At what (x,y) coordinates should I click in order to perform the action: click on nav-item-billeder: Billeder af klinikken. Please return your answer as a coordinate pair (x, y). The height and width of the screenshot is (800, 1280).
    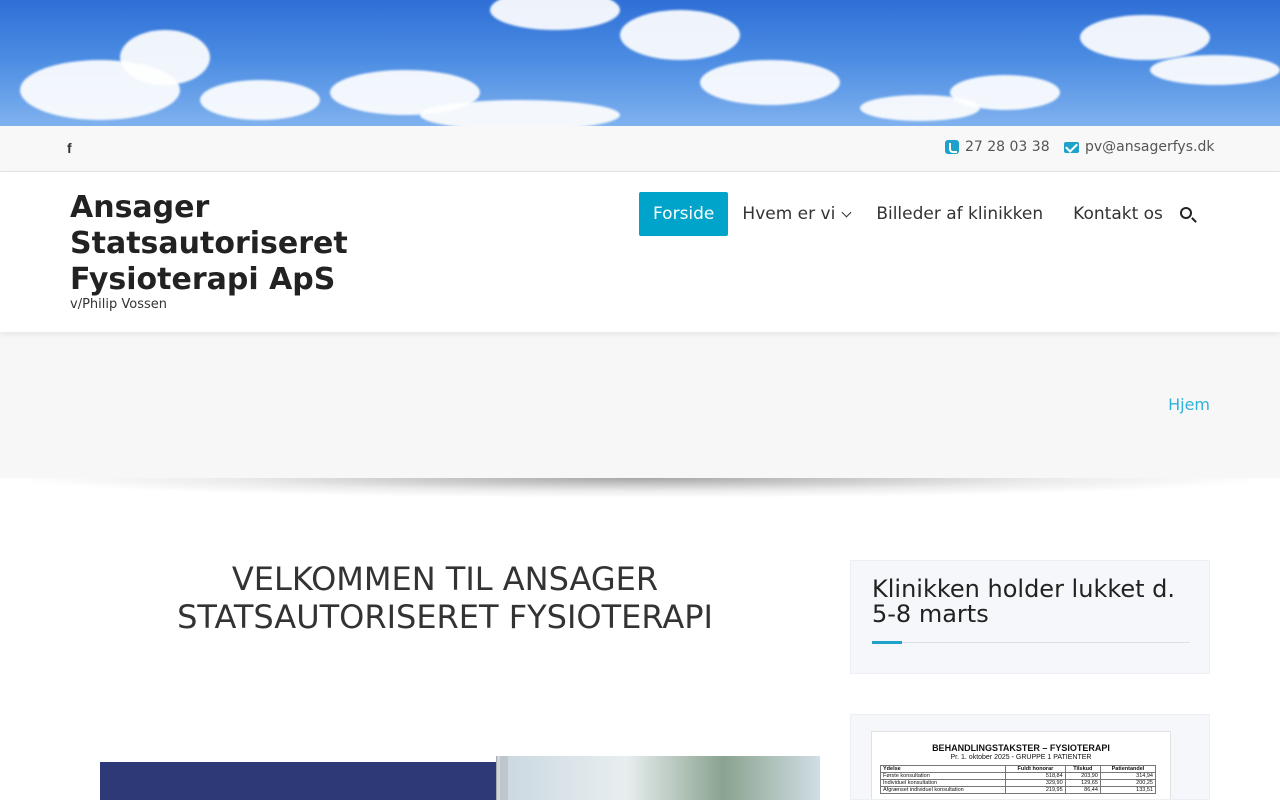
    Looking at the image, I should click on (959, 214).